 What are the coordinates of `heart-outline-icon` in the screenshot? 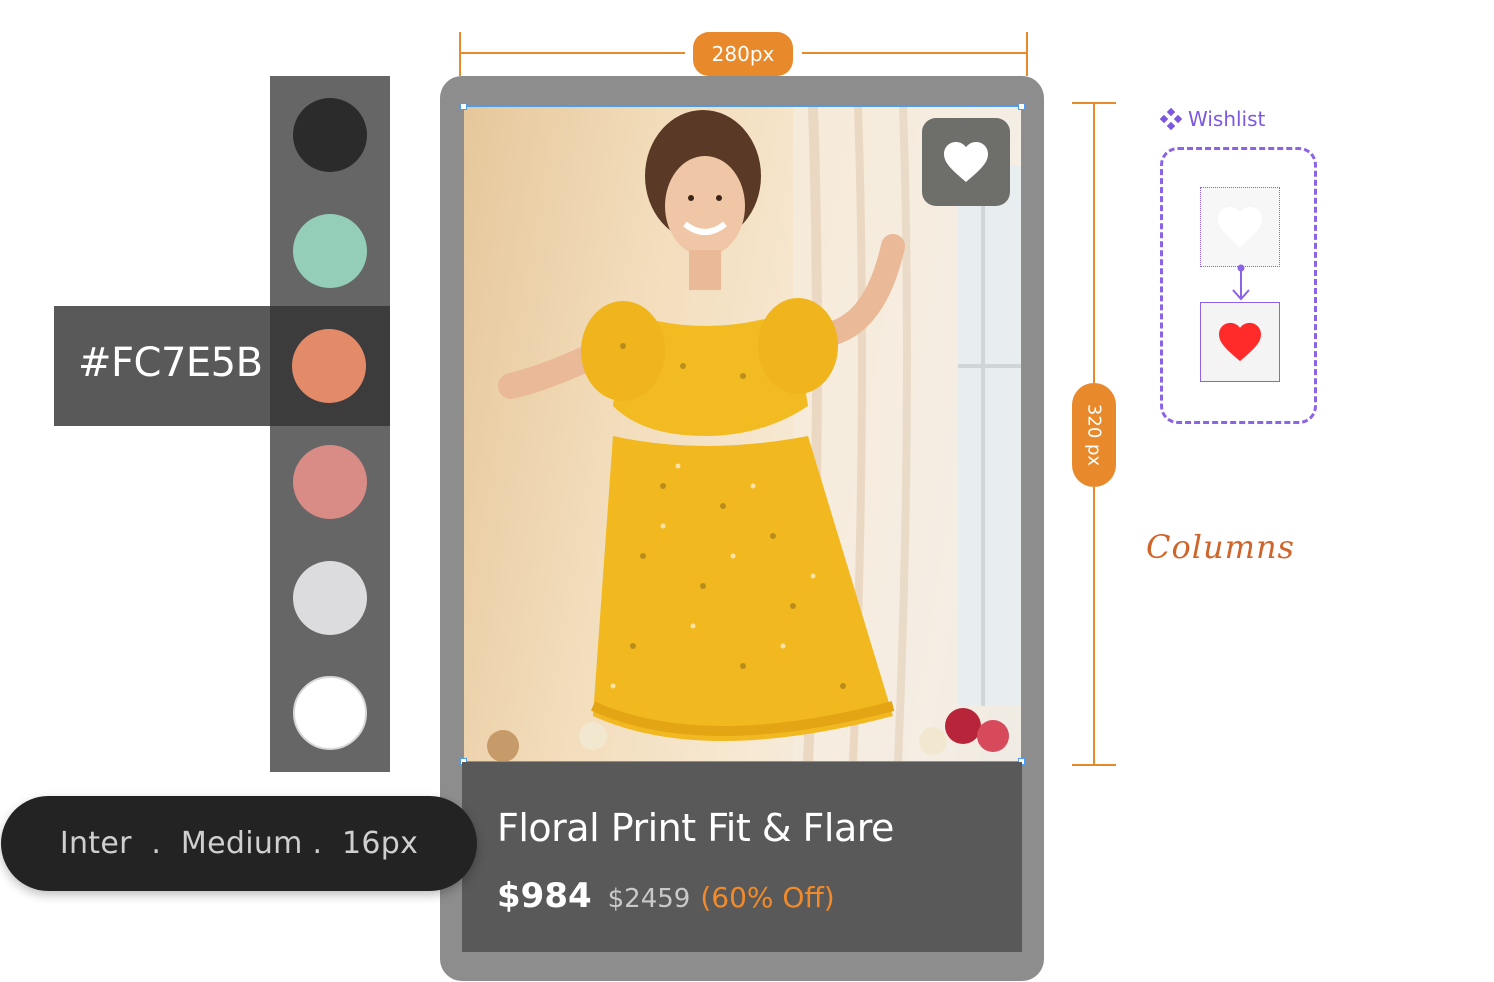 It's located at (1240, 227).